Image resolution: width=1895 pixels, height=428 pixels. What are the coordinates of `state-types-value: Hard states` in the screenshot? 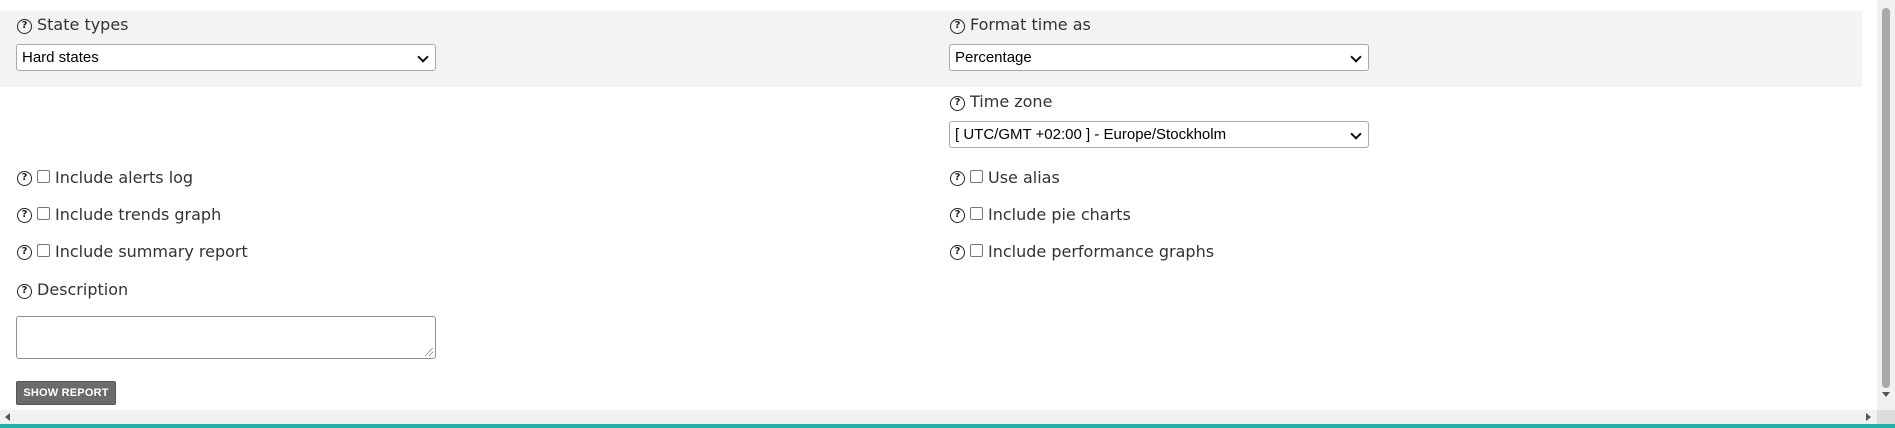 It's located at (60, 57).